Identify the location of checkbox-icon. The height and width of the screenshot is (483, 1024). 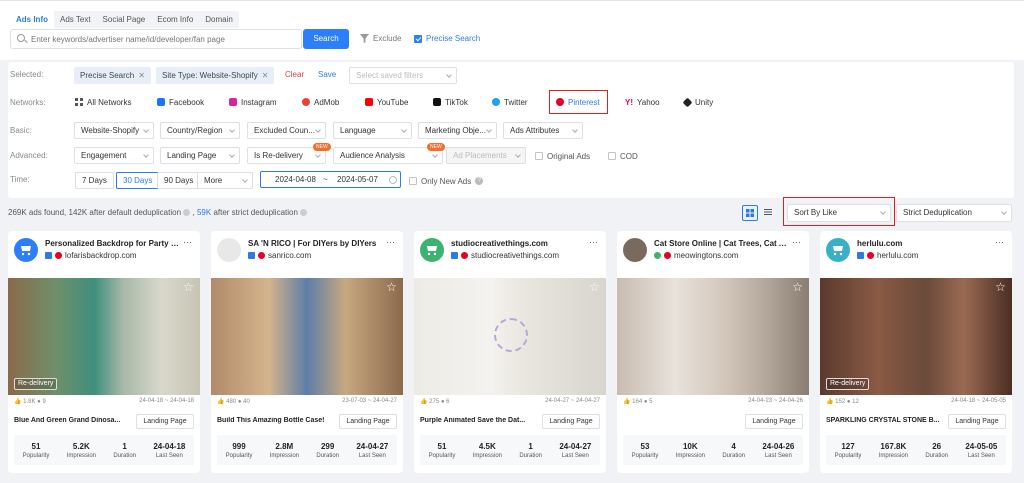
(539, 156).